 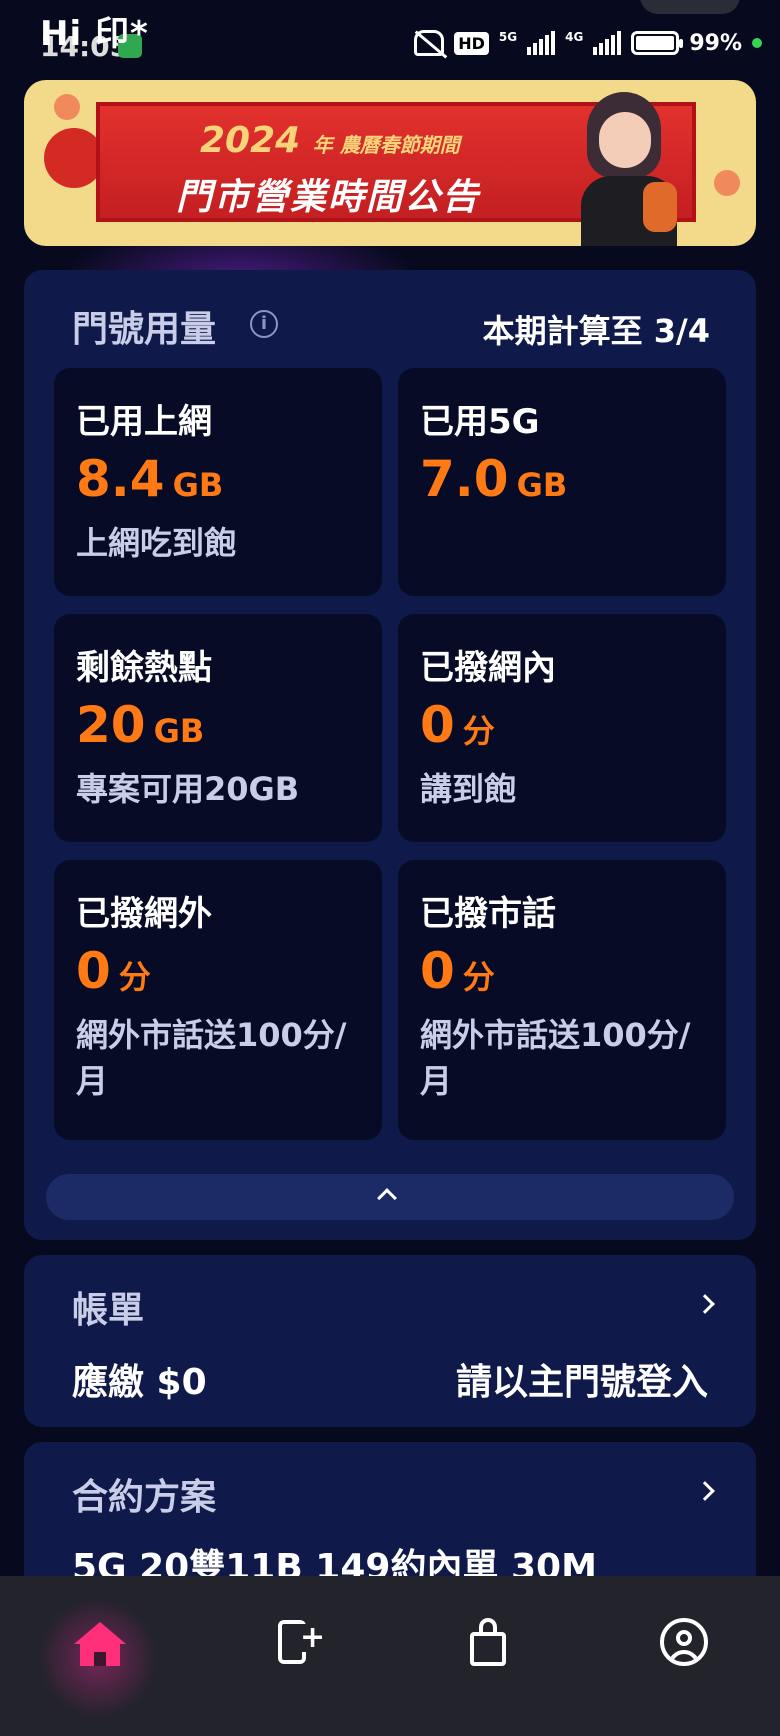 I want to click on info-icon: i, so click(x=264, y=324).